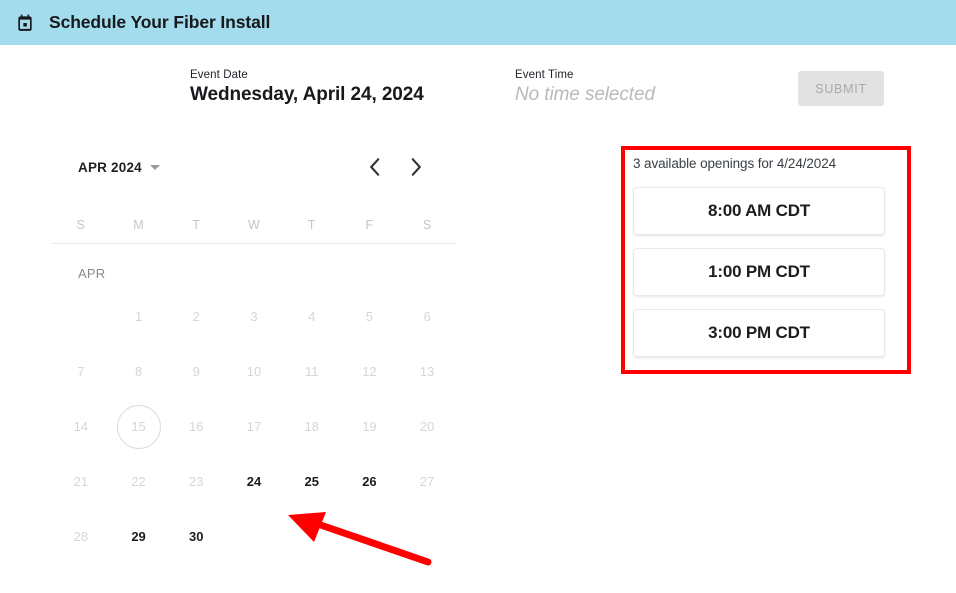  Describe the element at coordinates (759, 333) in the screenshot. I see `time-slot-button: 3:00 PM CDT` at that location.